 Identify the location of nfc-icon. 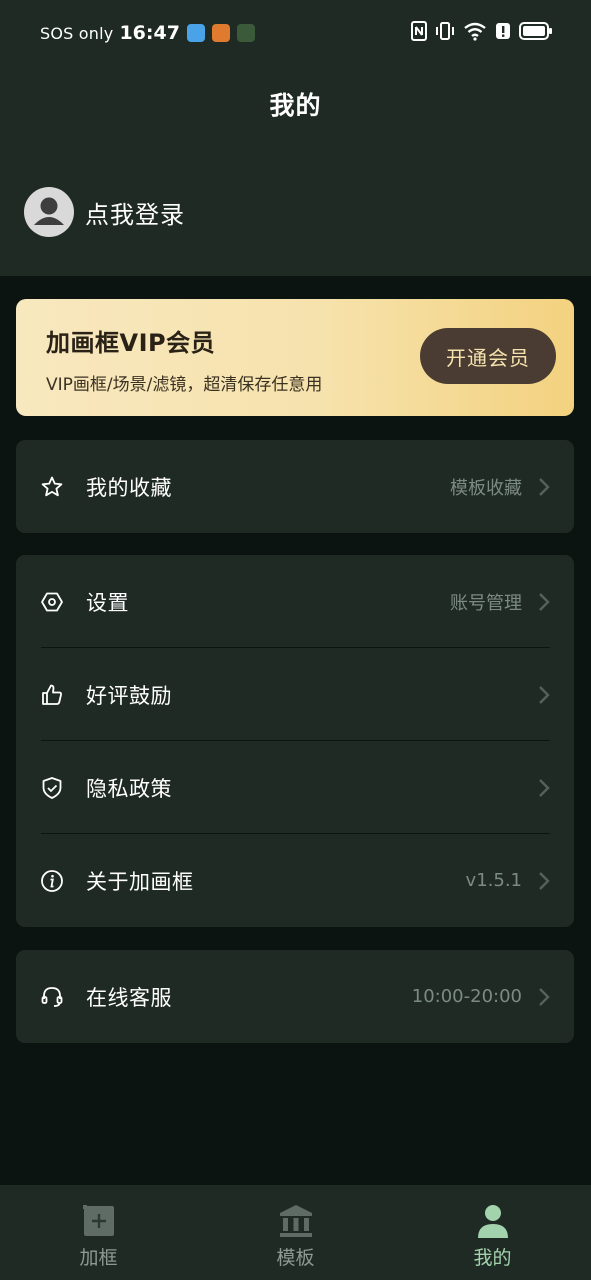
(419, 31).